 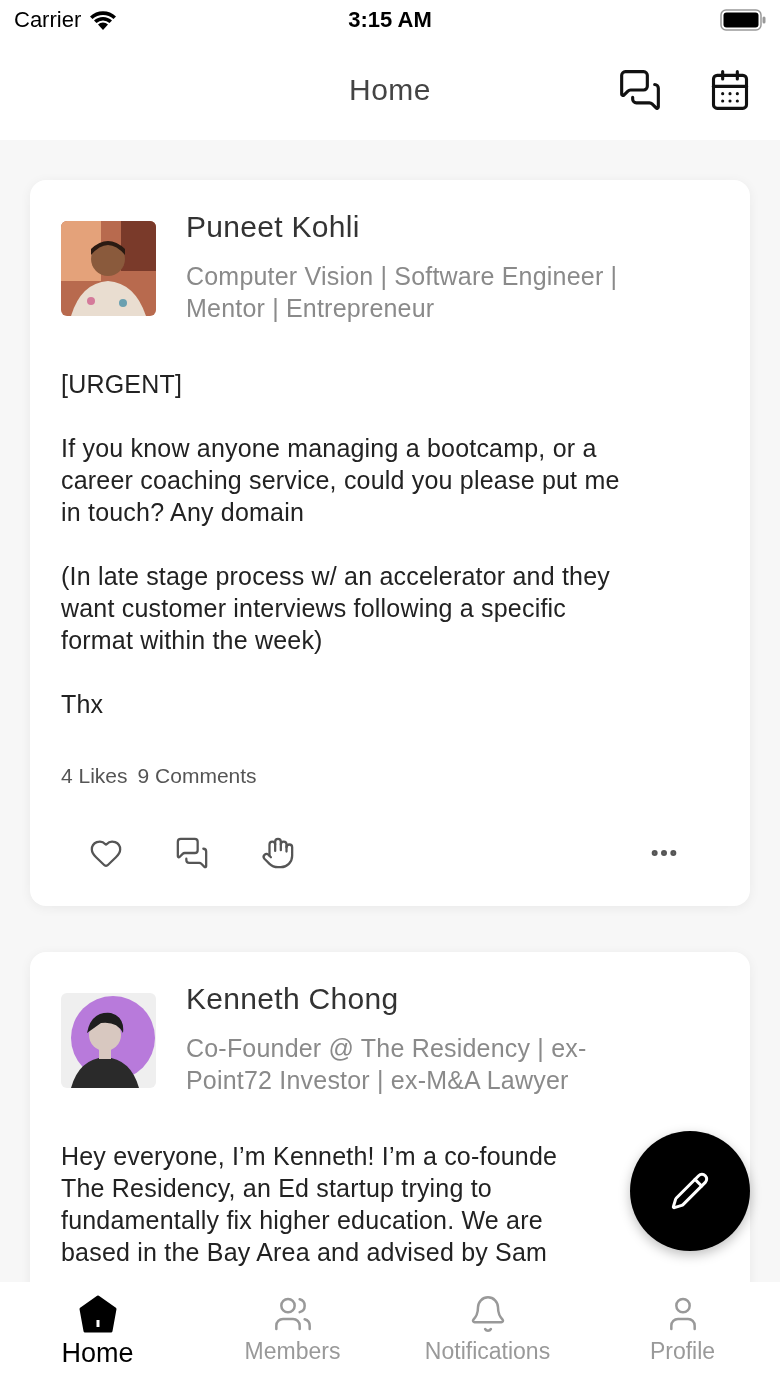 I want to click on carrier-label: Carrier, so click(x=48, y=20).